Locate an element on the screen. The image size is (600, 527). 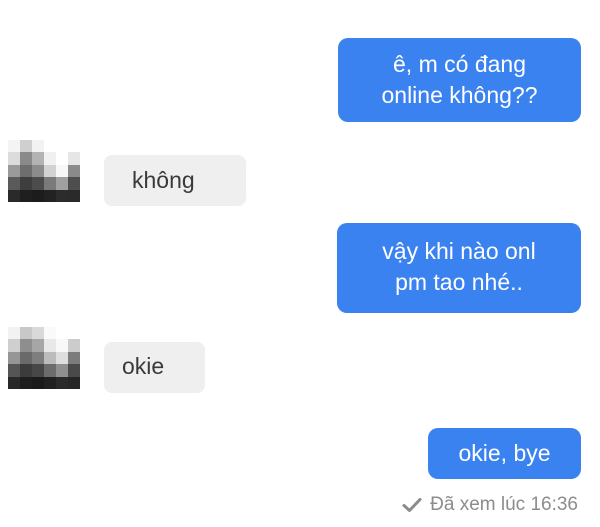
message-text-line: vậy khi nào onl is located at coordinates (459, 251).